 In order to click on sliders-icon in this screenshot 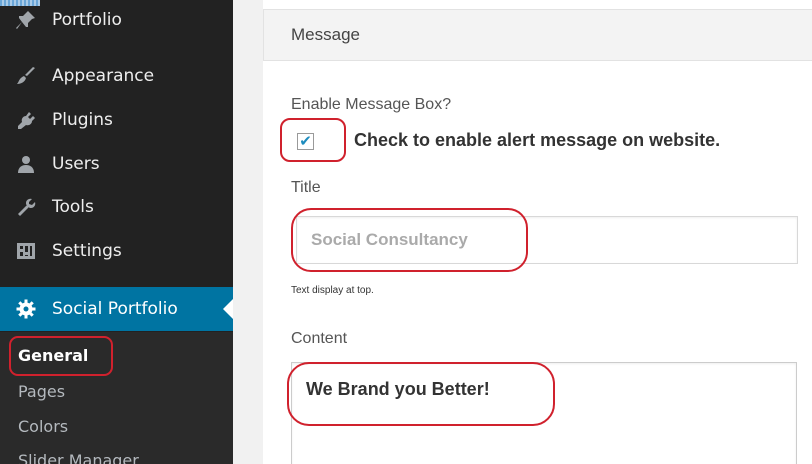, I will do `click(26, 251)`.